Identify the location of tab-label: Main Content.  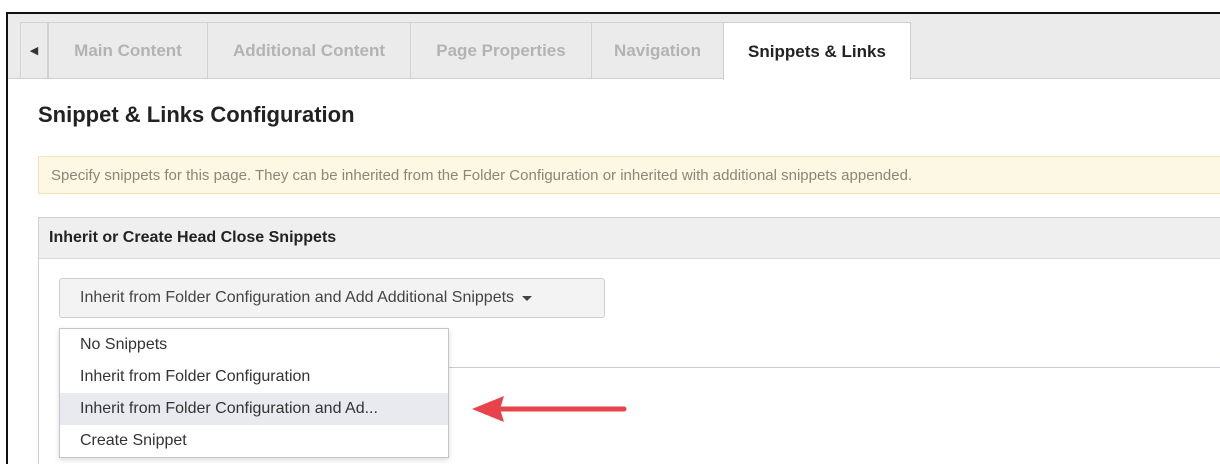
(128, 50).